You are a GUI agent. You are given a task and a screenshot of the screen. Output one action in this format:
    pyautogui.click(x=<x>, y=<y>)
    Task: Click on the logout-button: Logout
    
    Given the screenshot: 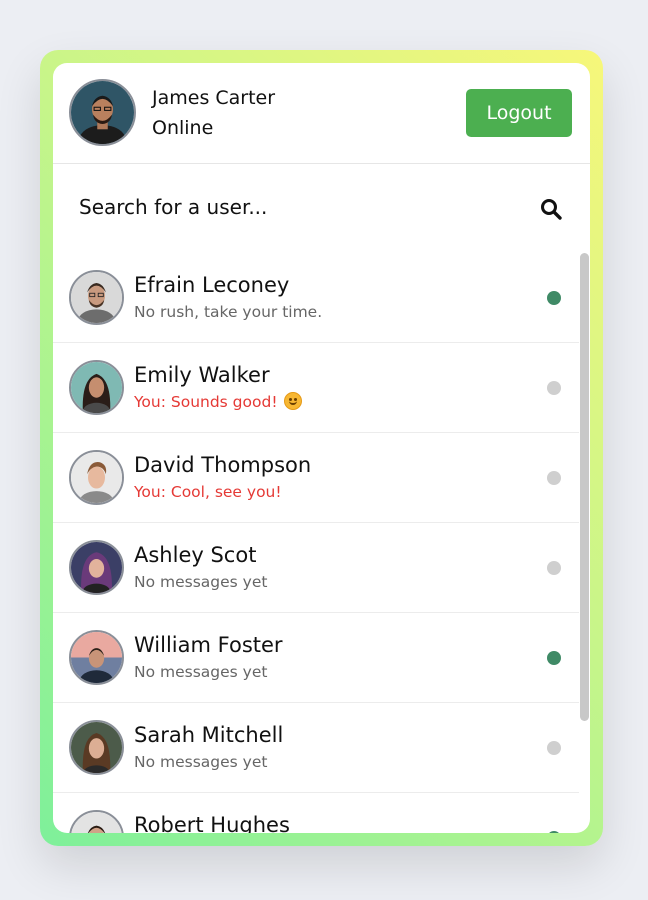 What is the action you would take?
    pyautogui.click(x=519, y=113)
    